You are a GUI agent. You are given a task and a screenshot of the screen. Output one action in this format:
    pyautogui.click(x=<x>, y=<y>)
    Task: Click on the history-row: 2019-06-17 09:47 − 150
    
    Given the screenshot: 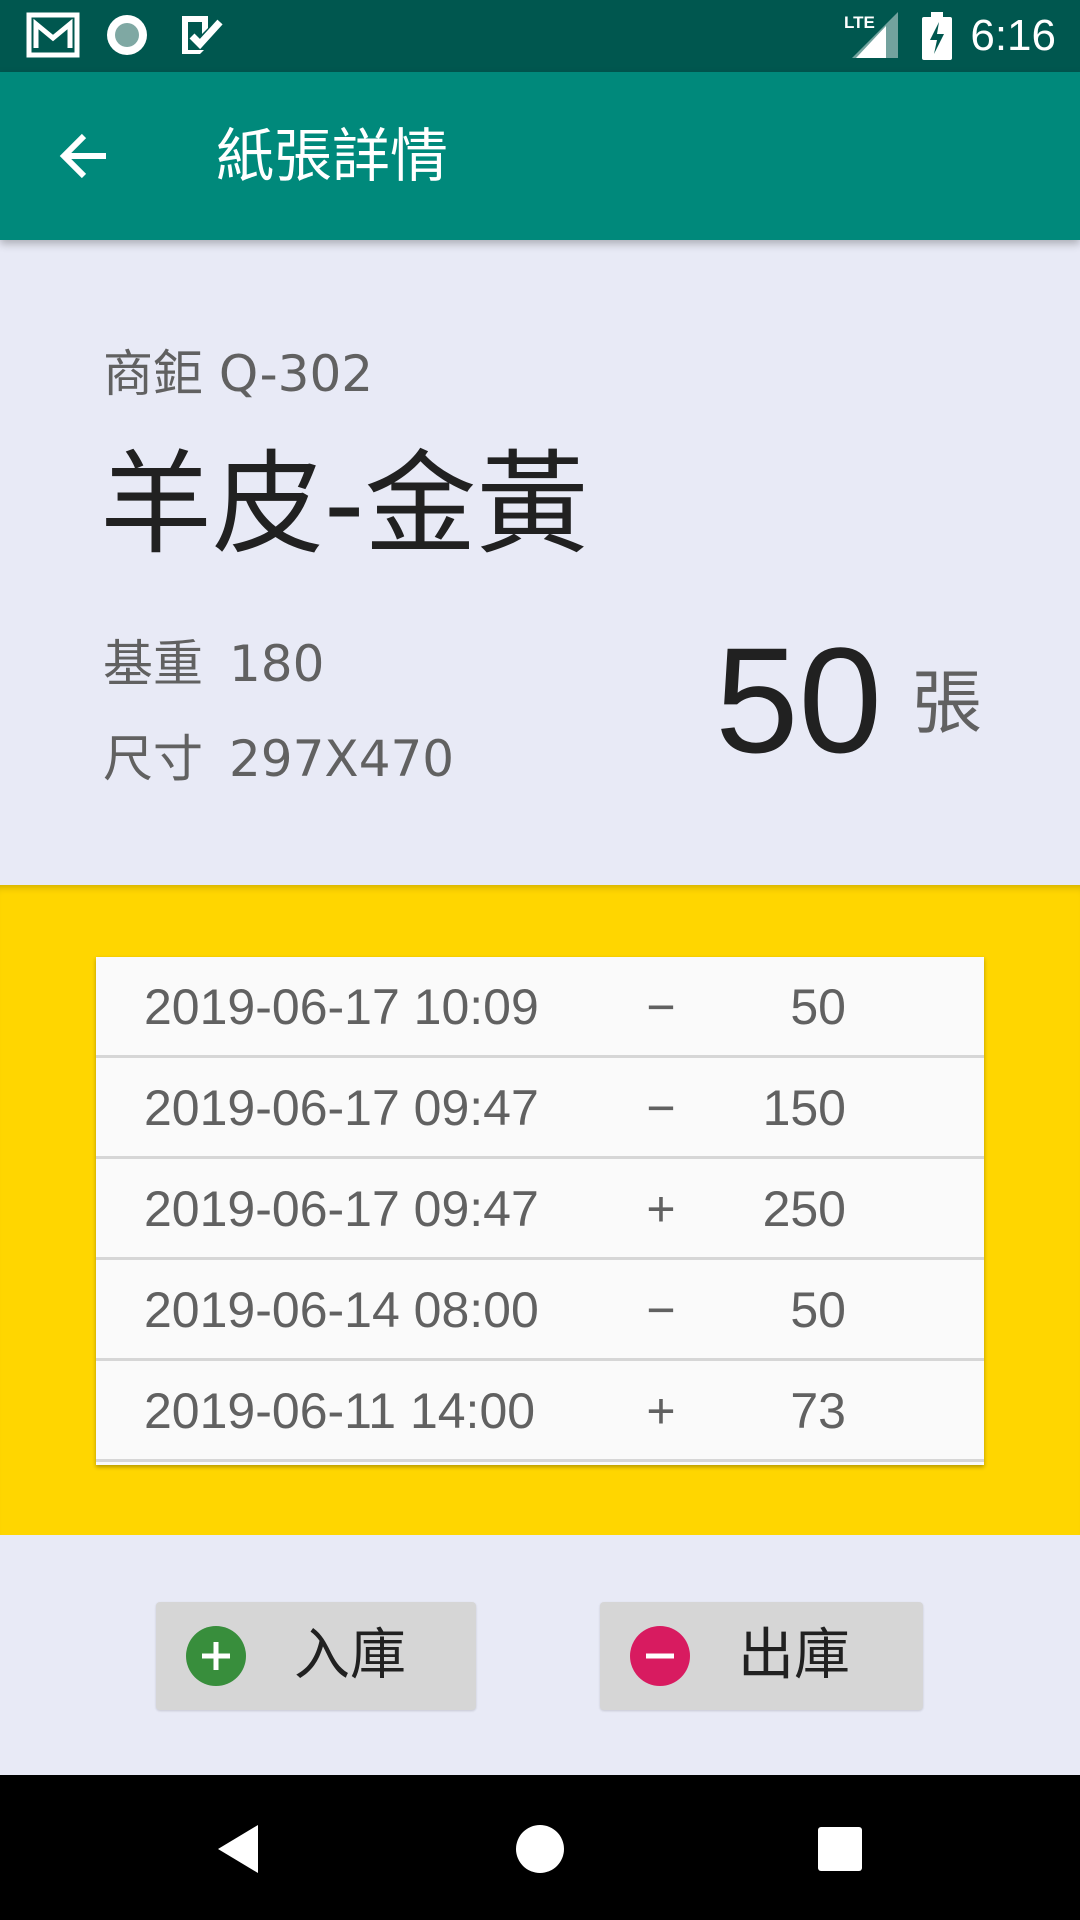 What is the action you would take?
    pyautogui.click(x=540, y=1108)
    